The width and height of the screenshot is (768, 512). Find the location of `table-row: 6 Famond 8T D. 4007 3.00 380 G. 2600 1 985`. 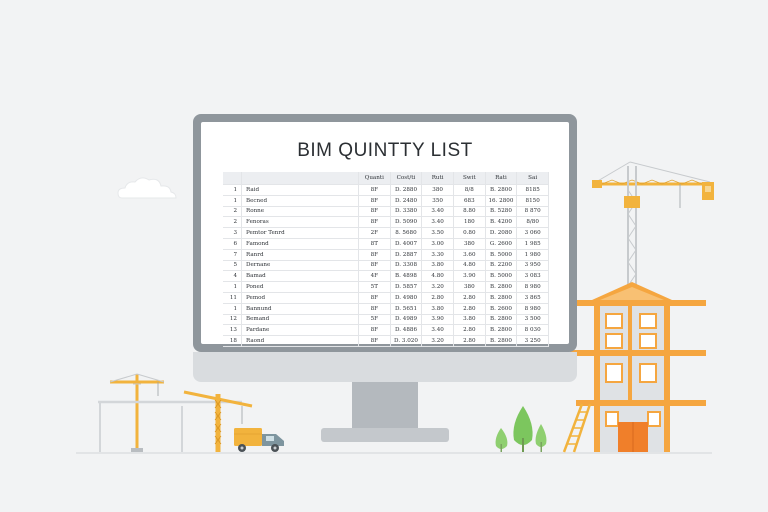

table-row: 6 Famond 8T D. 4007 3.00 380 G. 2600 1 985 is located at coordinates (386, 244).